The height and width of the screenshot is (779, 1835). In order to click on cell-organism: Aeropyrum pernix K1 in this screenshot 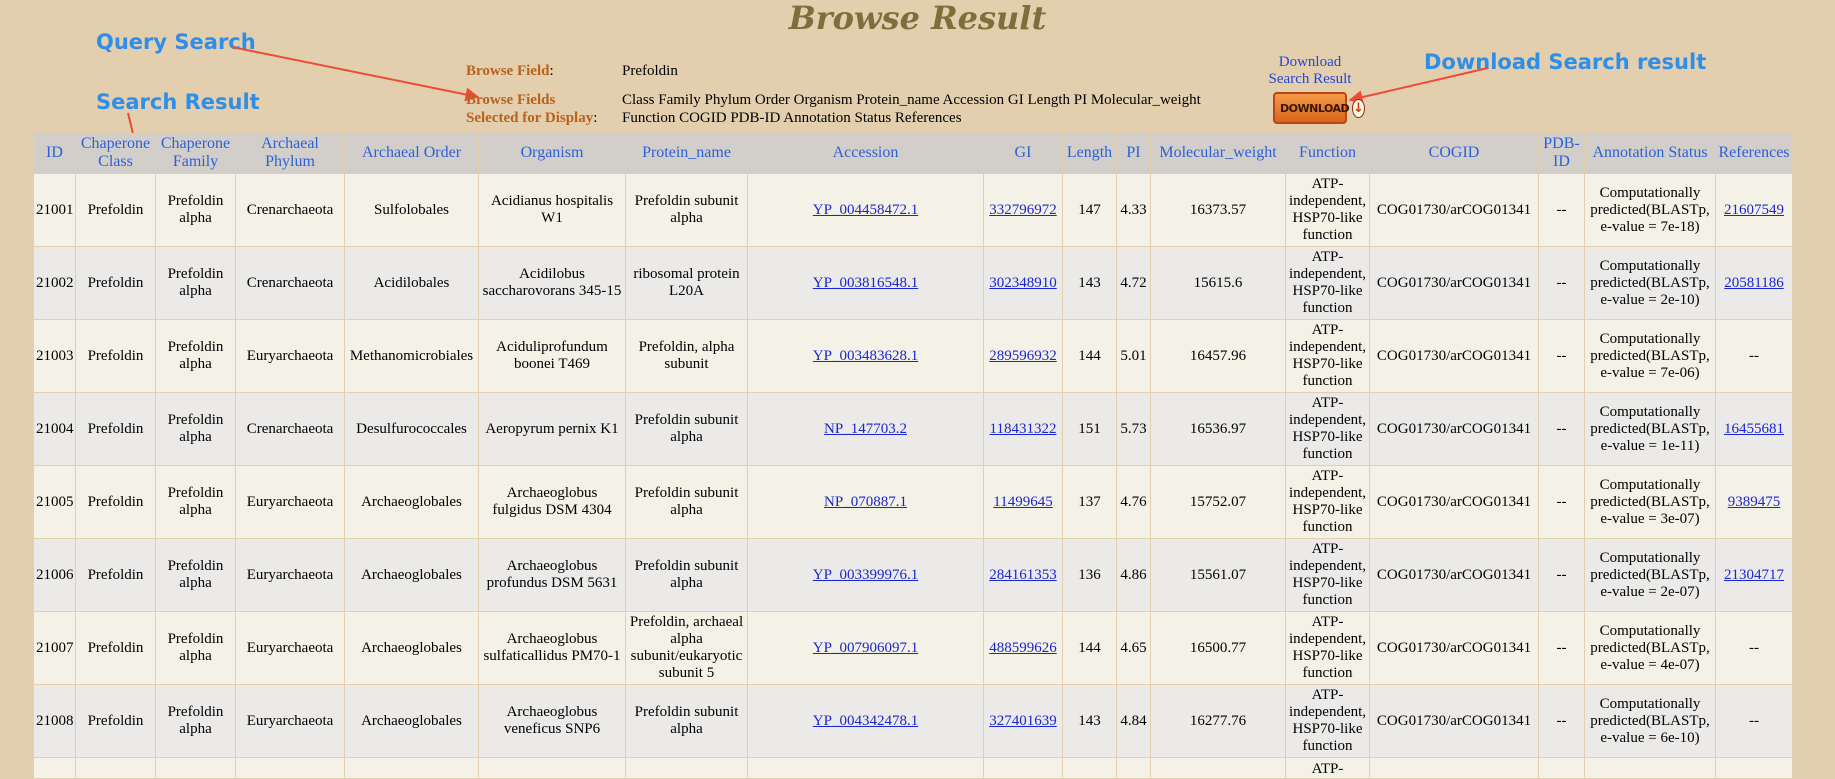, I will do `click(552, 429)`.